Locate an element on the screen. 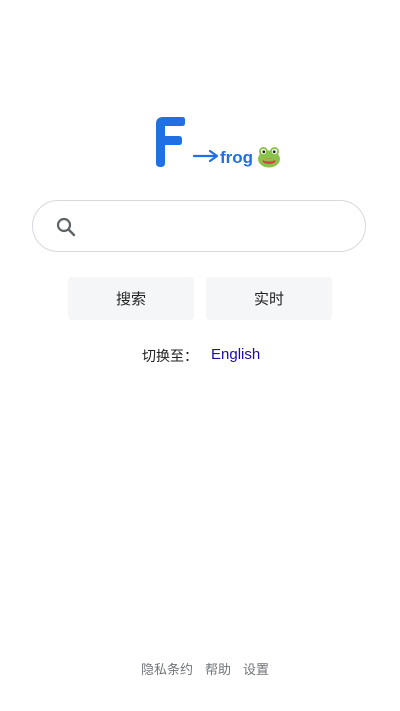 The width and height of the screenshot is (400, 711). logo-word: frog is located at coordinates (237, 157).